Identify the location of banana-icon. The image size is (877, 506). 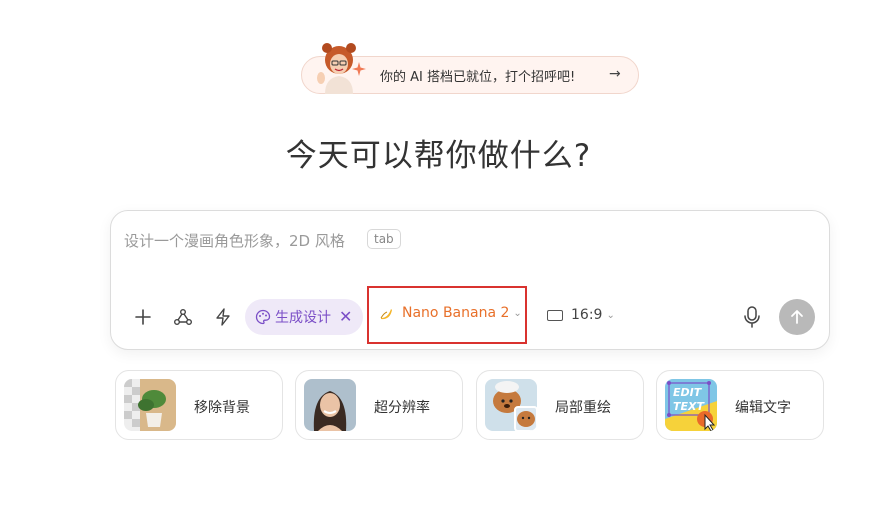
(386, 314).